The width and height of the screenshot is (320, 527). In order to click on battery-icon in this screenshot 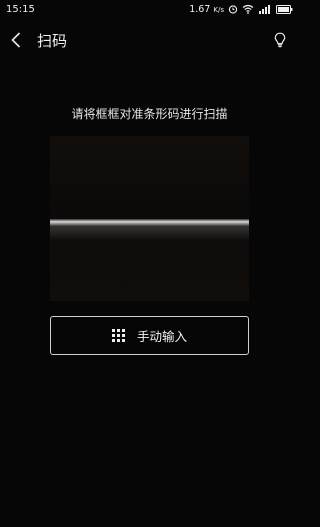, I will do `click(284, 9)`.